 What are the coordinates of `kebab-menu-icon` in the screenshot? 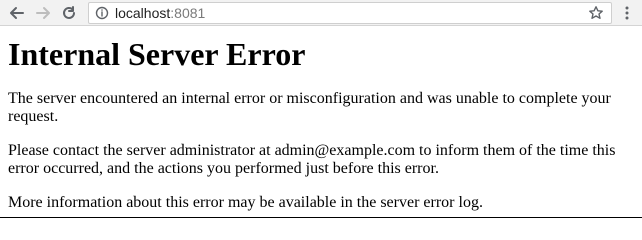 It's located at (627, 12).